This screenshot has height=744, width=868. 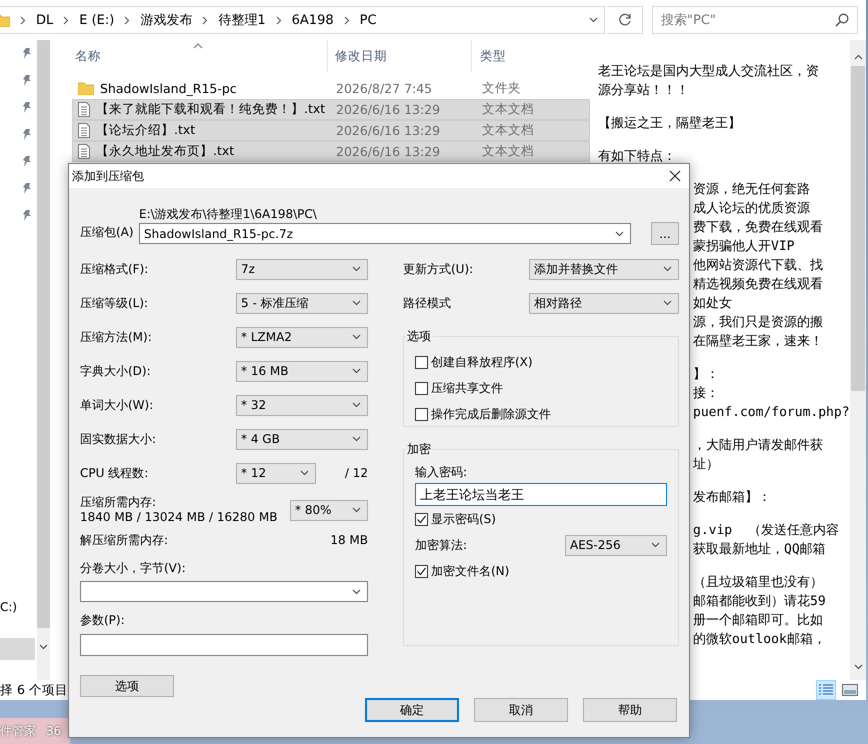 What do you see at coordinates (412, 710) in the screenshot?
I see `dialog-button: 确定` at bounding box center [412, 710].